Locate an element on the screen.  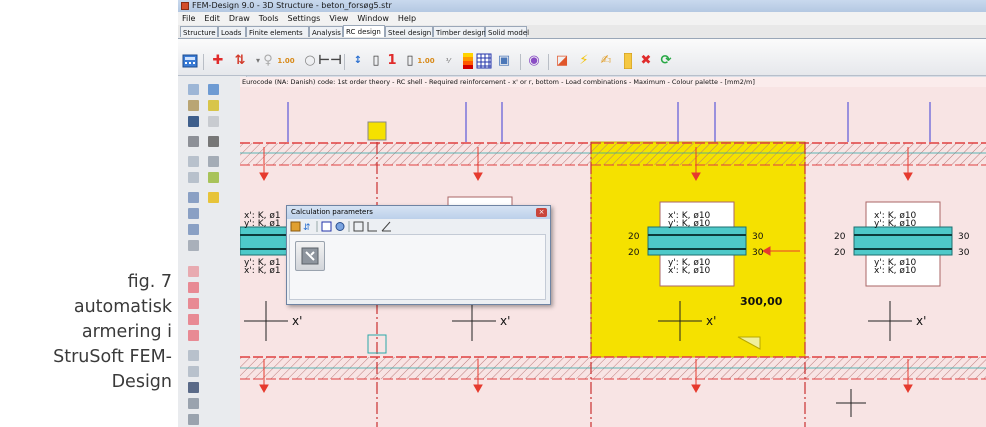
wrench-button is located at coordinates (310, 256).